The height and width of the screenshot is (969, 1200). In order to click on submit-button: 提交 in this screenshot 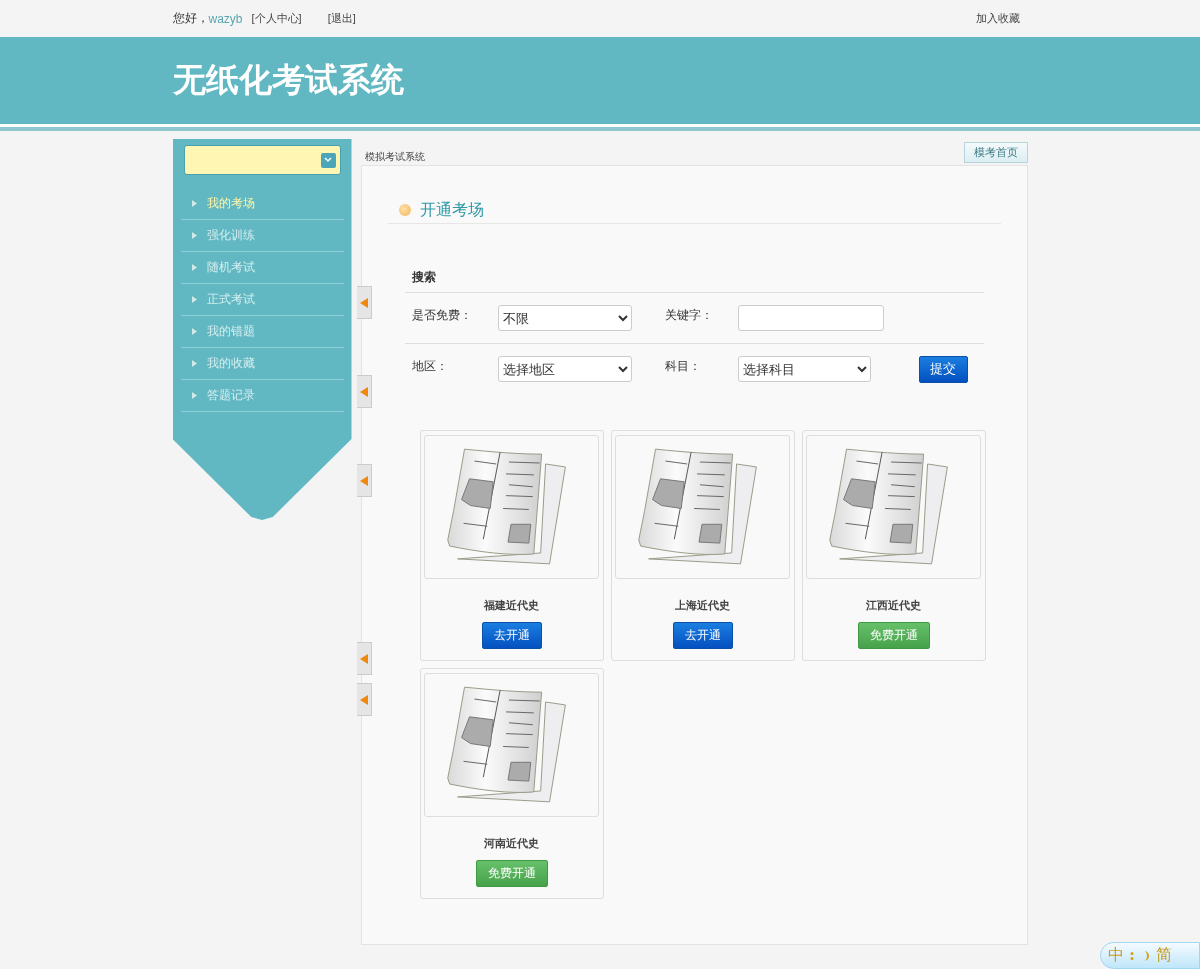, I will do `click(943, 369)`.